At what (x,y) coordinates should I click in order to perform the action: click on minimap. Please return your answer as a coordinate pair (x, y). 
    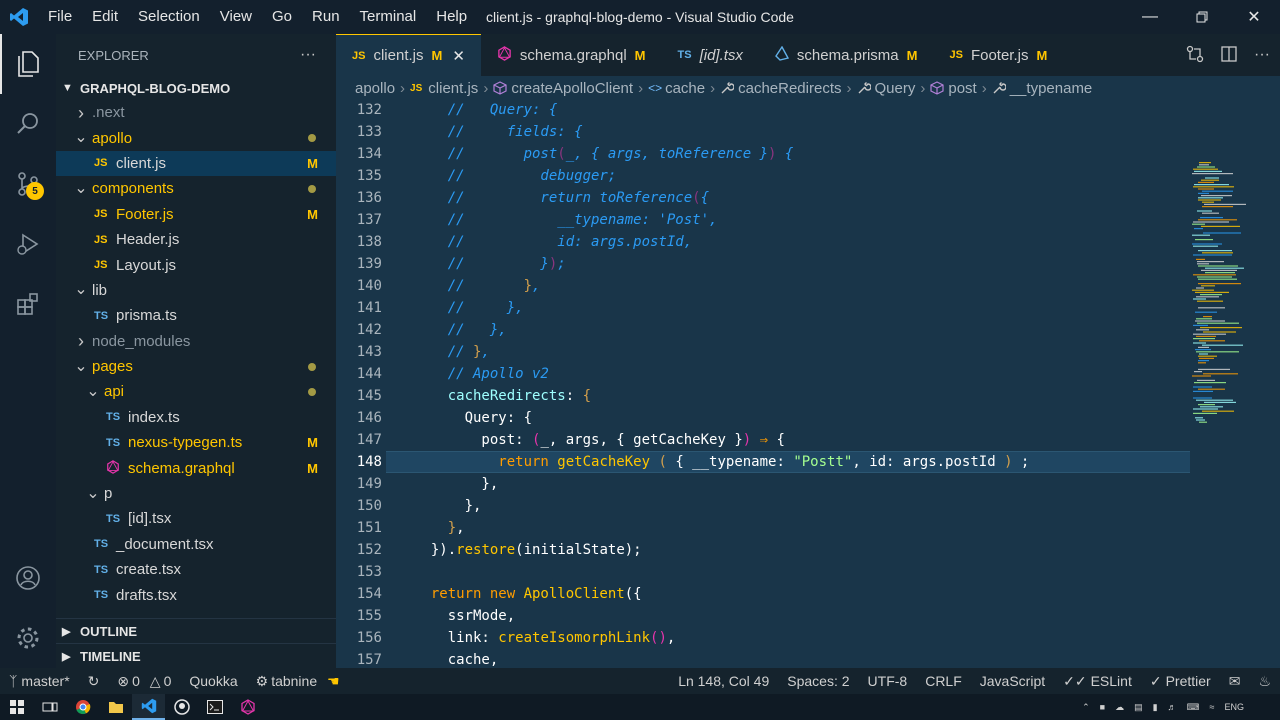
    Looking at the image, I should click on (1230, 384).